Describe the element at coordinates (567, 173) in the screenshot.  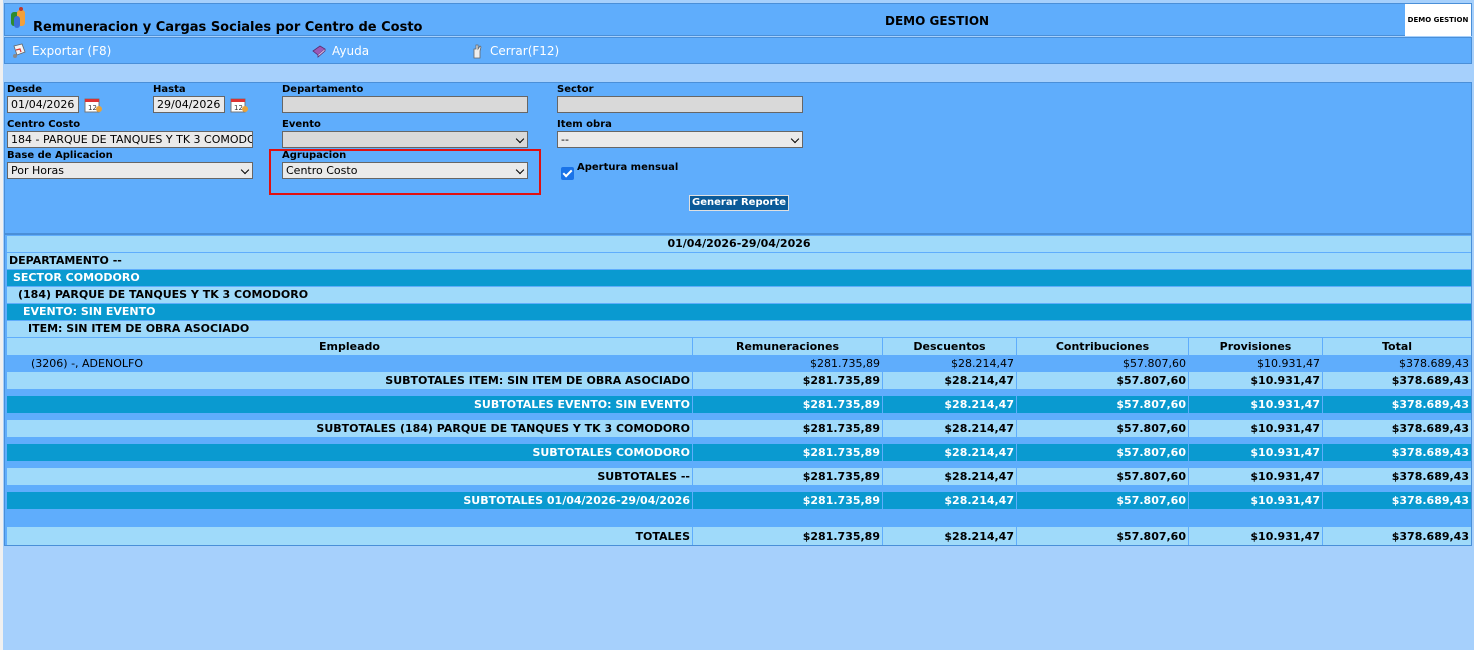
I see `apertura-mensual-checkbox` at that location.